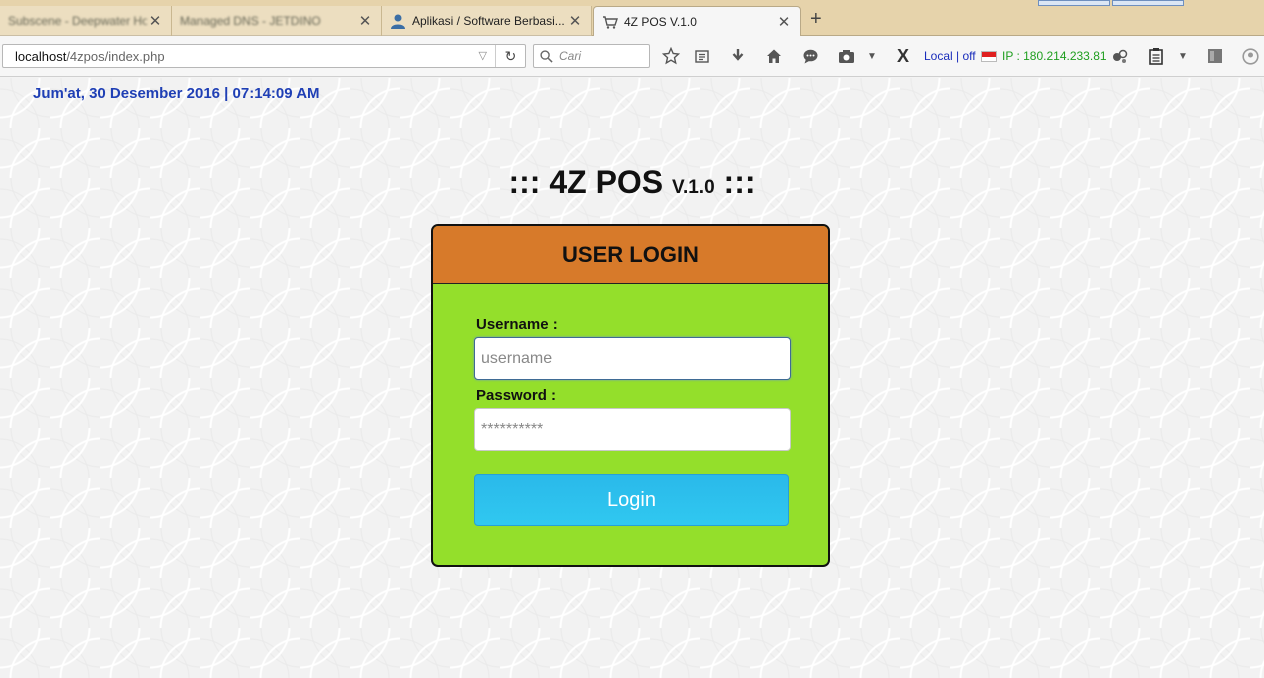 This screenshot has width=1264, height=678. Describe the element at coordinates (250, 21) in the screenshot. I see `tab-title: Managed DNS - JETDINO` at that location.